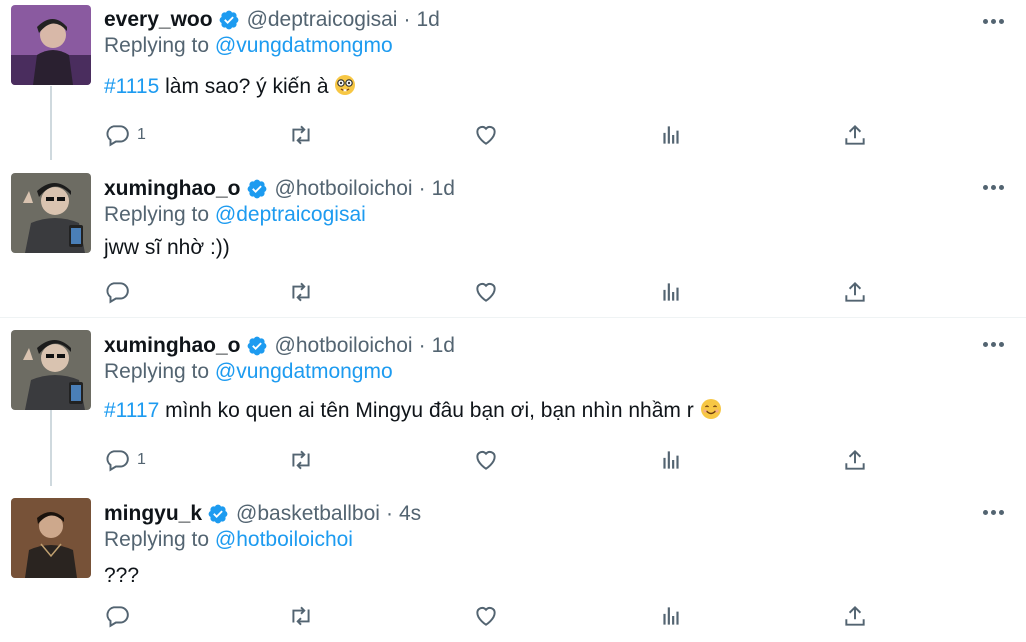 This screenshot has width=1026, height=642. I want to click on thread-line, so click(51, 448).